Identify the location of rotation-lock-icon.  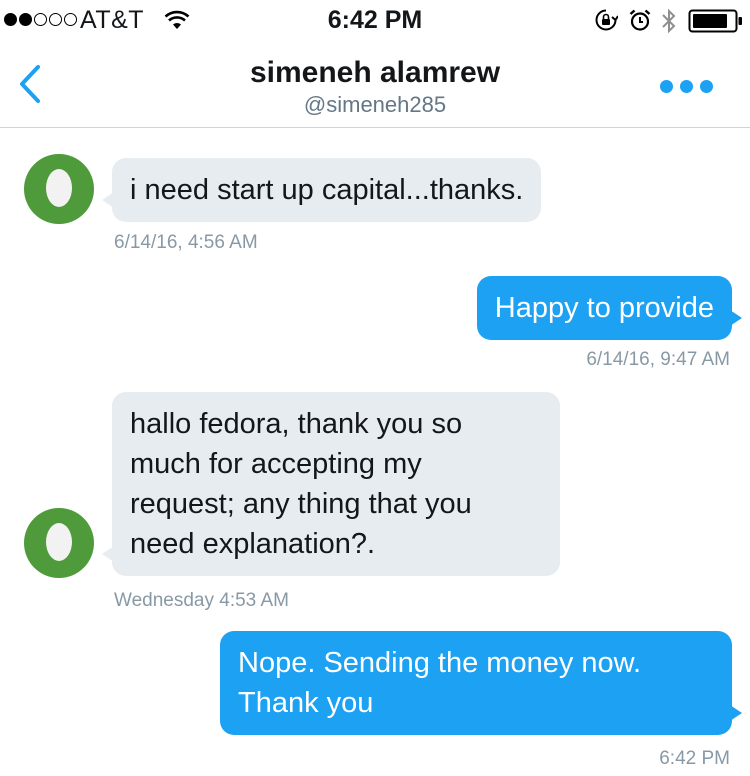
(606, 20).